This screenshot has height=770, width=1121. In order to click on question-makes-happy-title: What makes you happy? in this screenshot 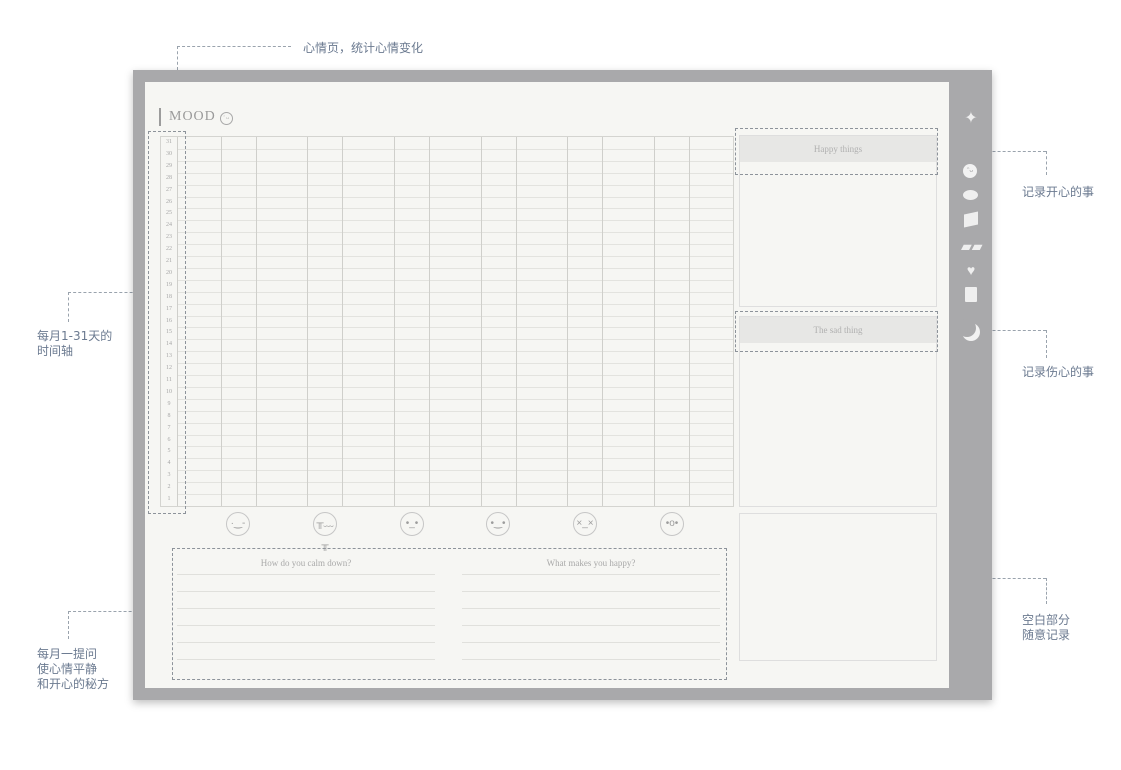, I will do `click(591, 563)`.